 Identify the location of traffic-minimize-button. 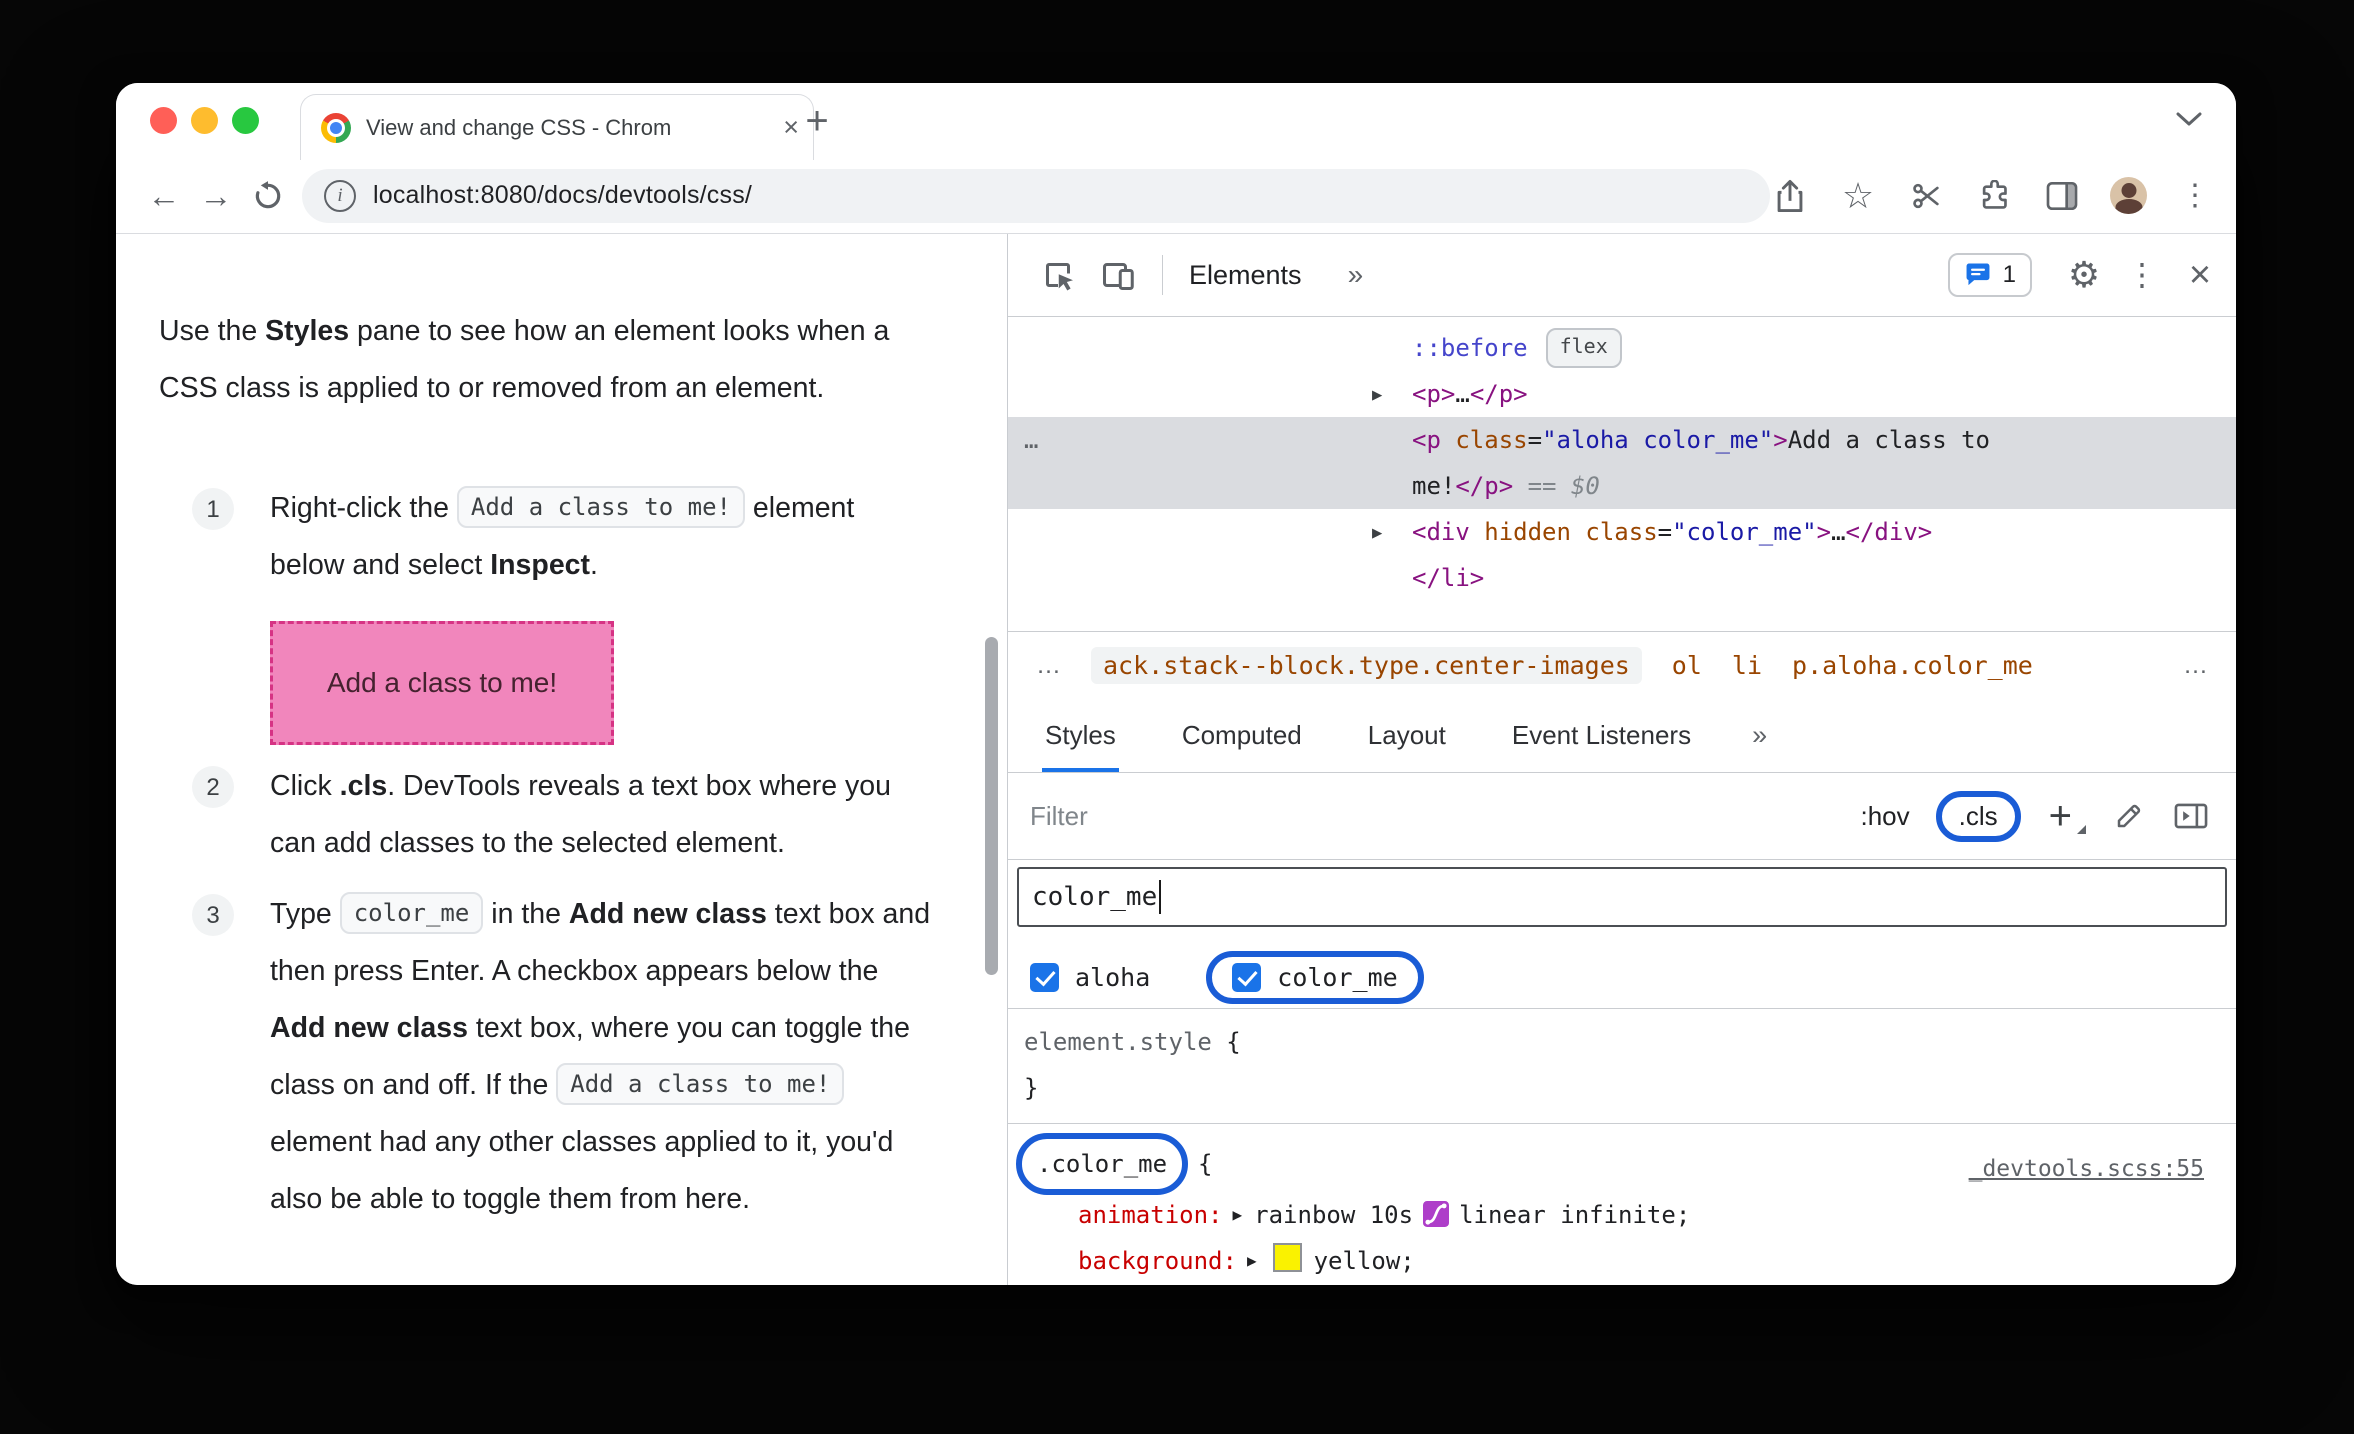
(204, 120).